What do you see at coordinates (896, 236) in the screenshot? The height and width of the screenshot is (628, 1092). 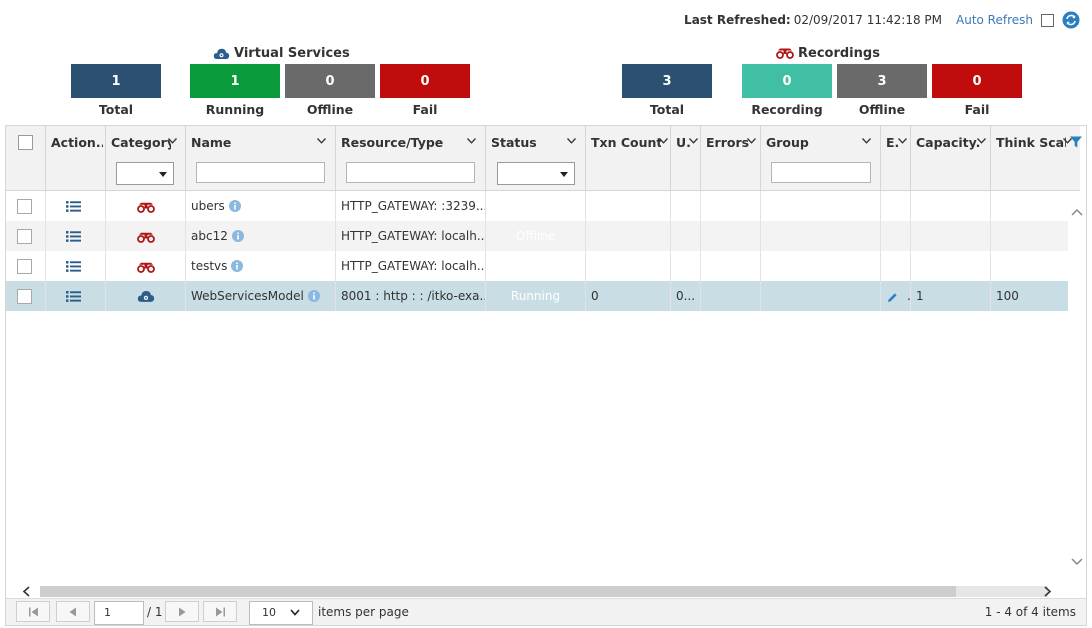 I see `row-e-cell` at bounding box center [896, 236].